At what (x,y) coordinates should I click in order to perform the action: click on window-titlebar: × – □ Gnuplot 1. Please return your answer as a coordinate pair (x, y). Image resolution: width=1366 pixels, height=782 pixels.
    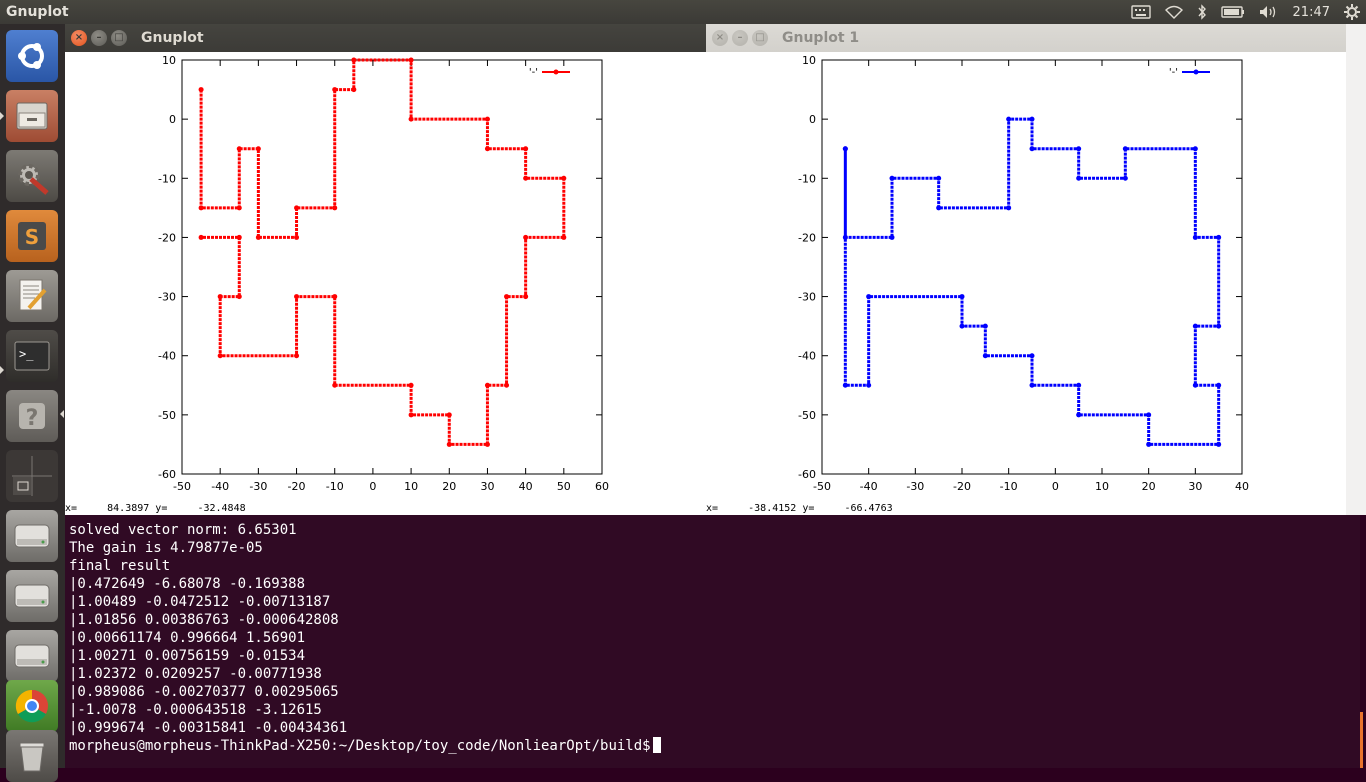
    Looking at the image, I should click on (1026, 38).